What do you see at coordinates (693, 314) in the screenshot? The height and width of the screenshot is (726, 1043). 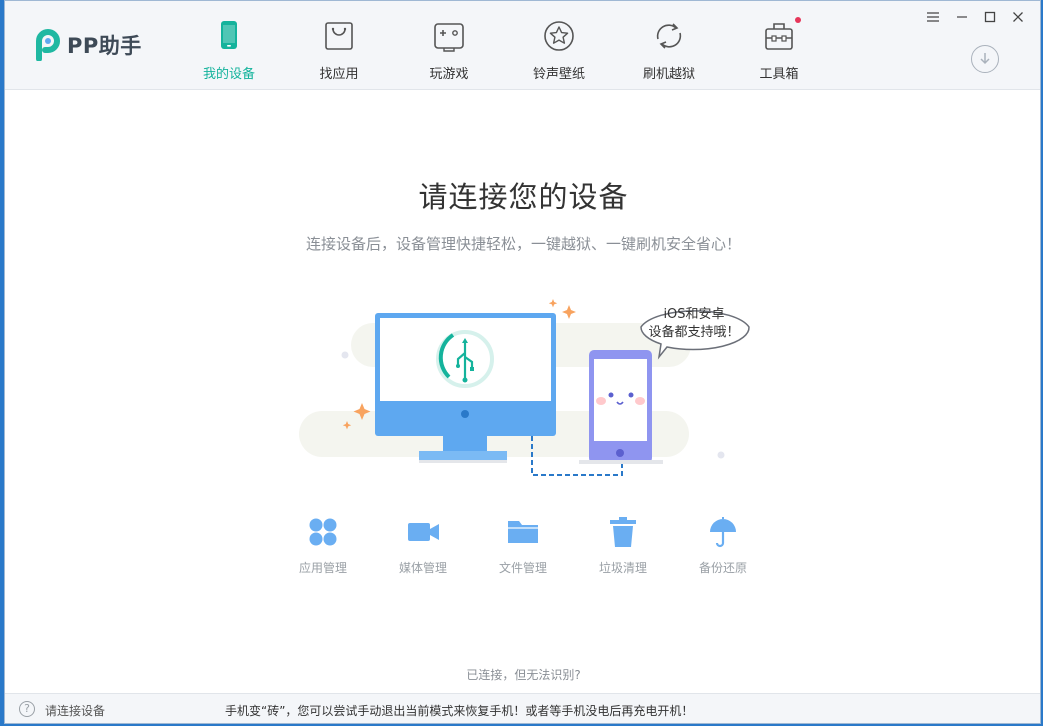 I see `bubble-line-1: iOS和安卓` at bounding box center [693, 314].